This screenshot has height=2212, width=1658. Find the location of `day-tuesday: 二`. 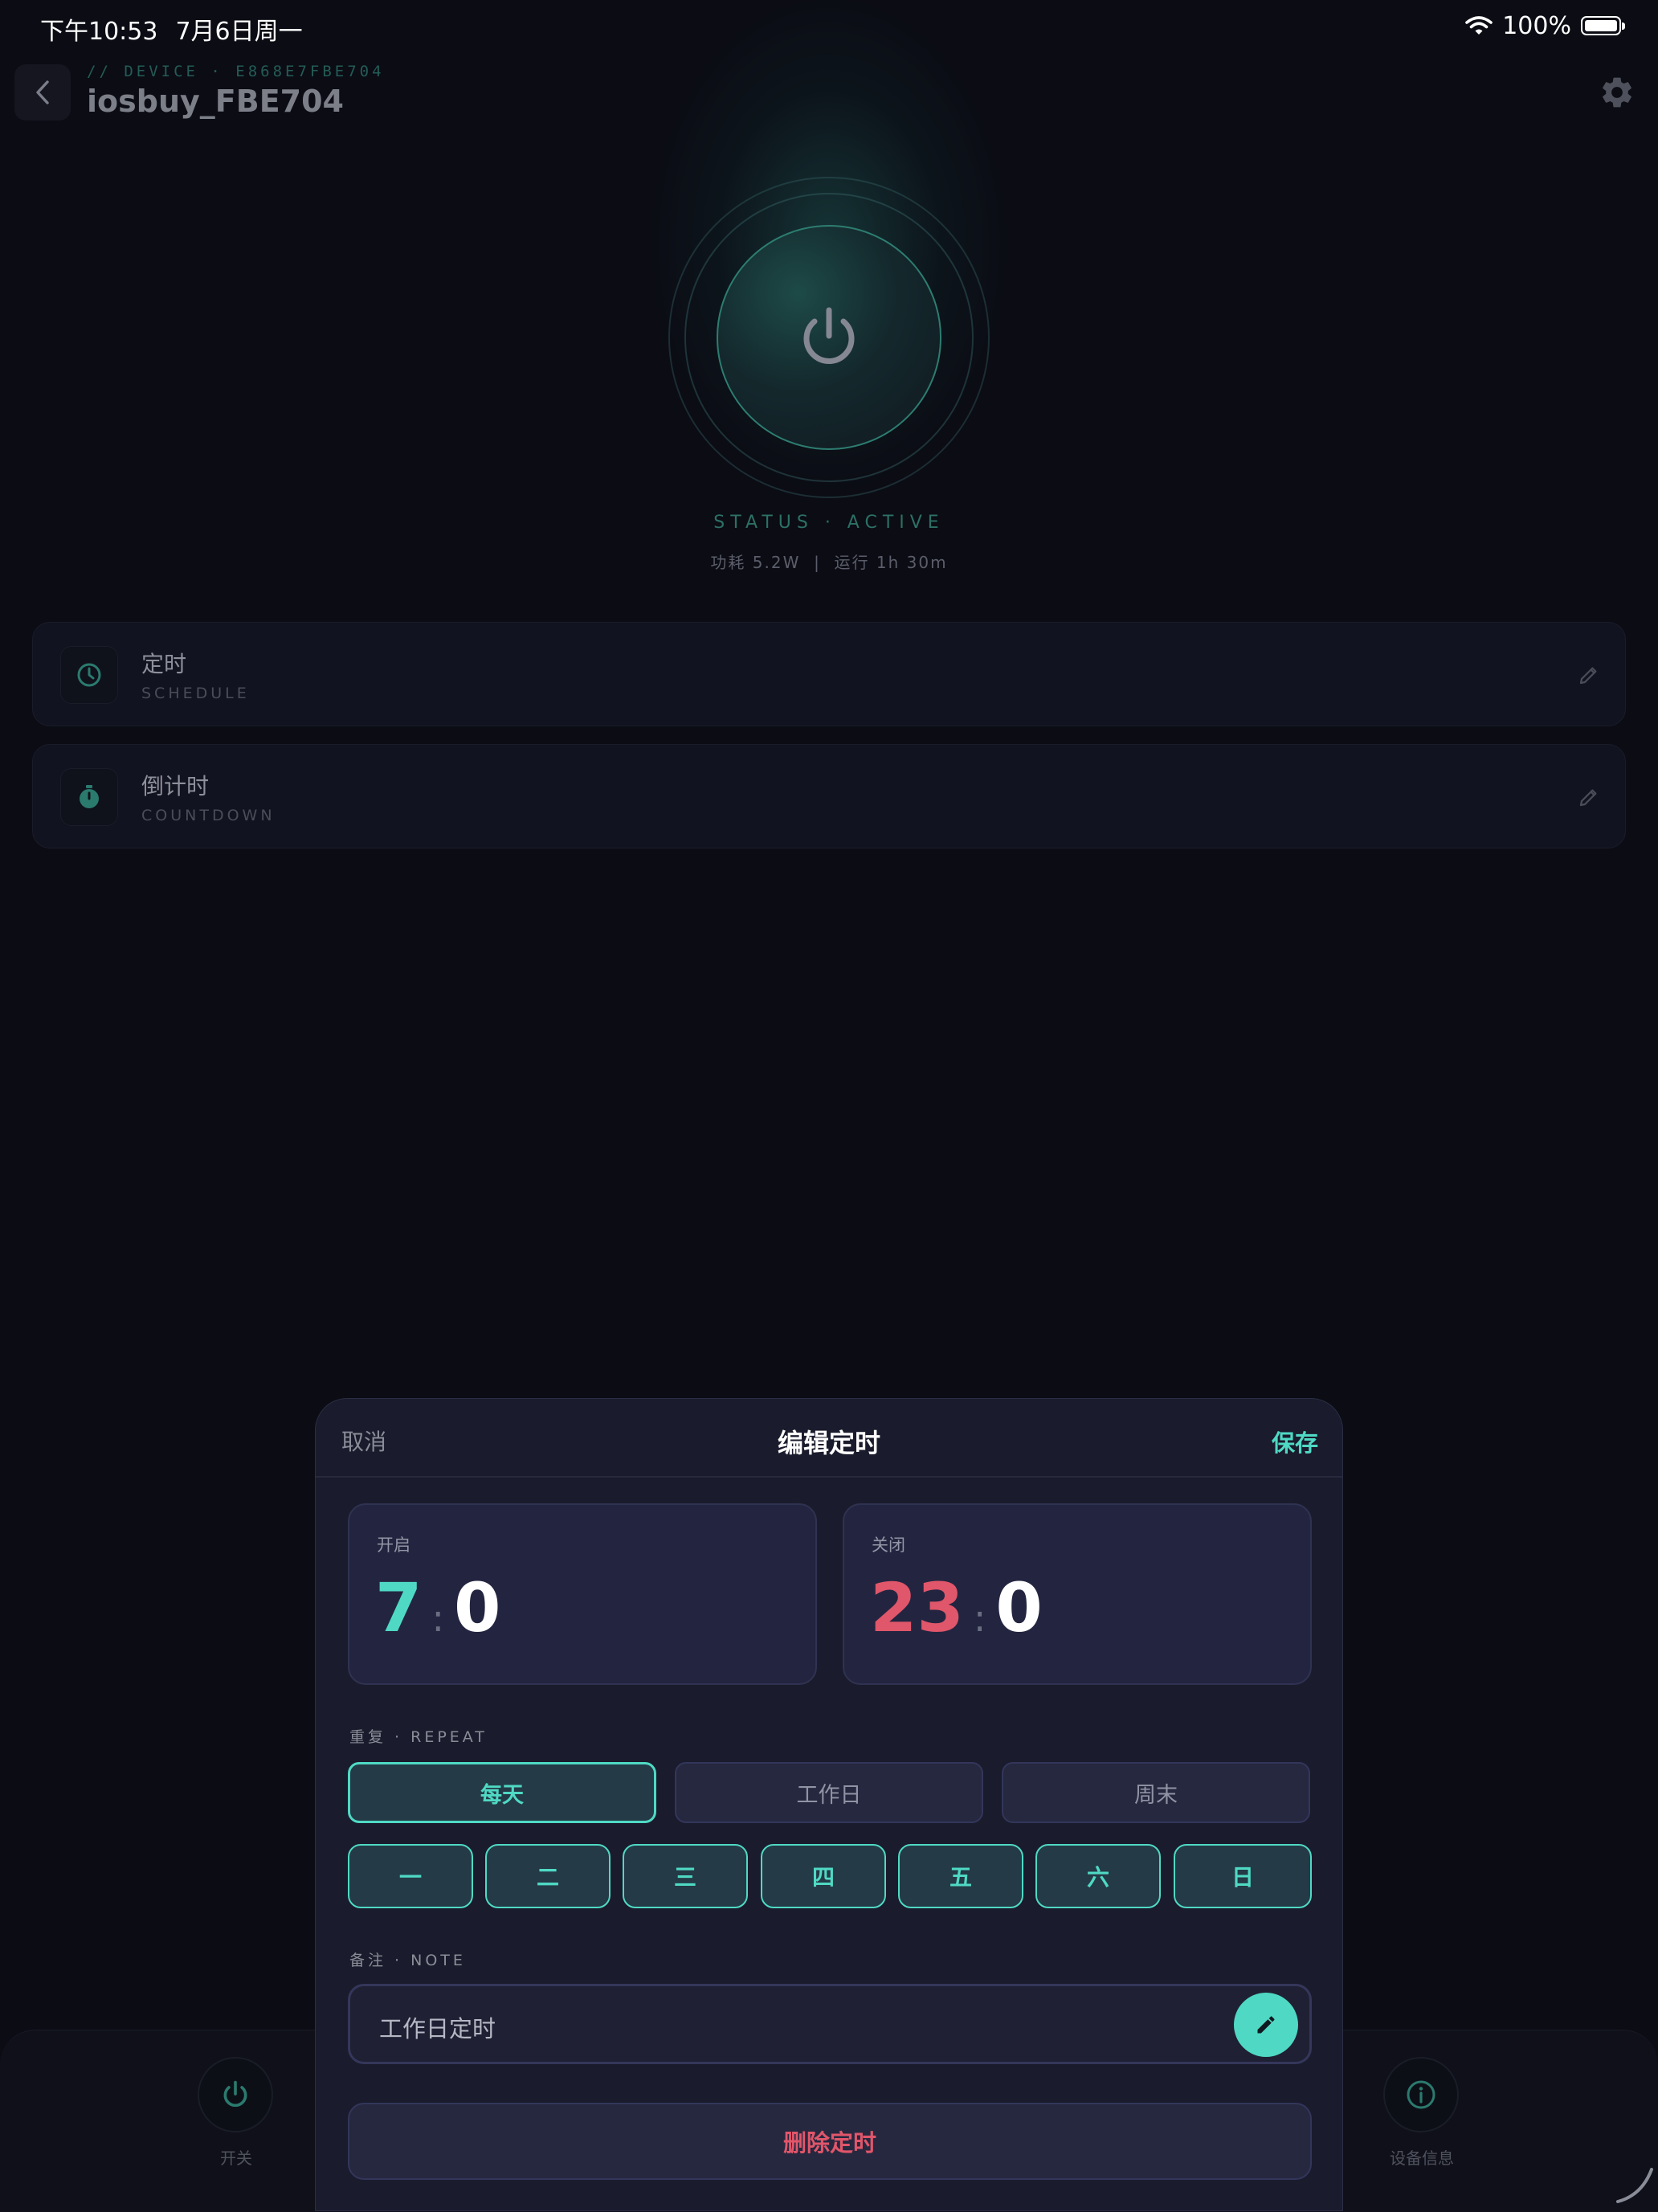

day-tuesday: 二 is located at coordinates (548, 1876).